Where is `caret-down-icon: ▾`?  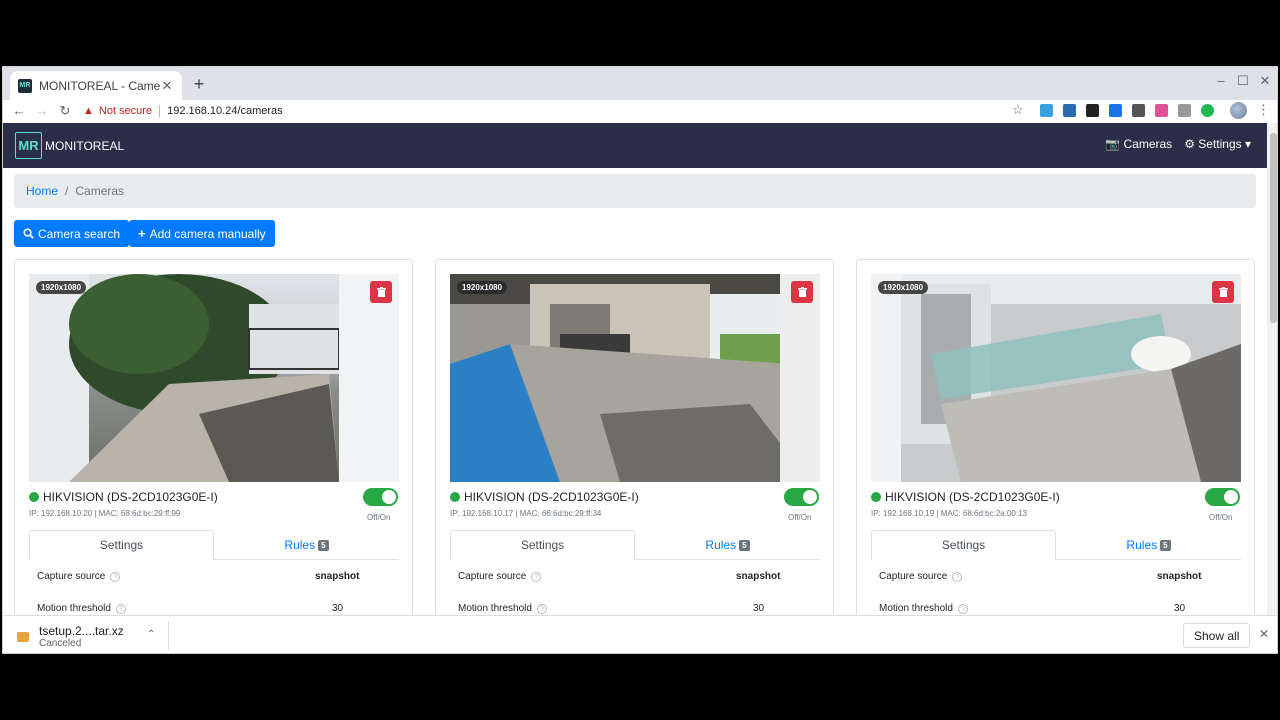 caret-down-icon: ▾ is located at coordinates (1246, 144).